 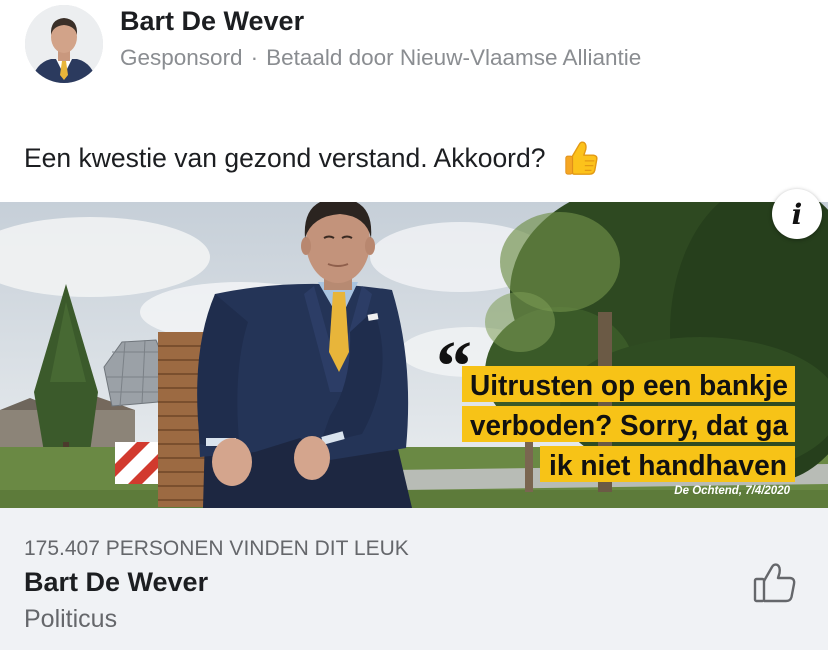 I want to click on quote-line-2: verboden? Sorry, dat ga, so click(x=629, y=426).